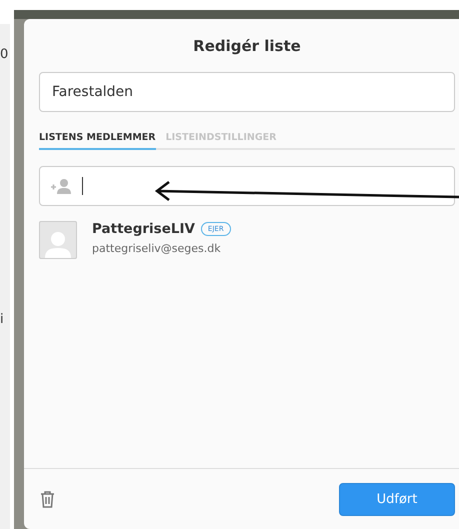 This screenshot has width=459, height=529. What do you see at coordinates (247, 92) in the screenshot?
I see `list-name-field: Farestalden` at bounding box center [247, 92].